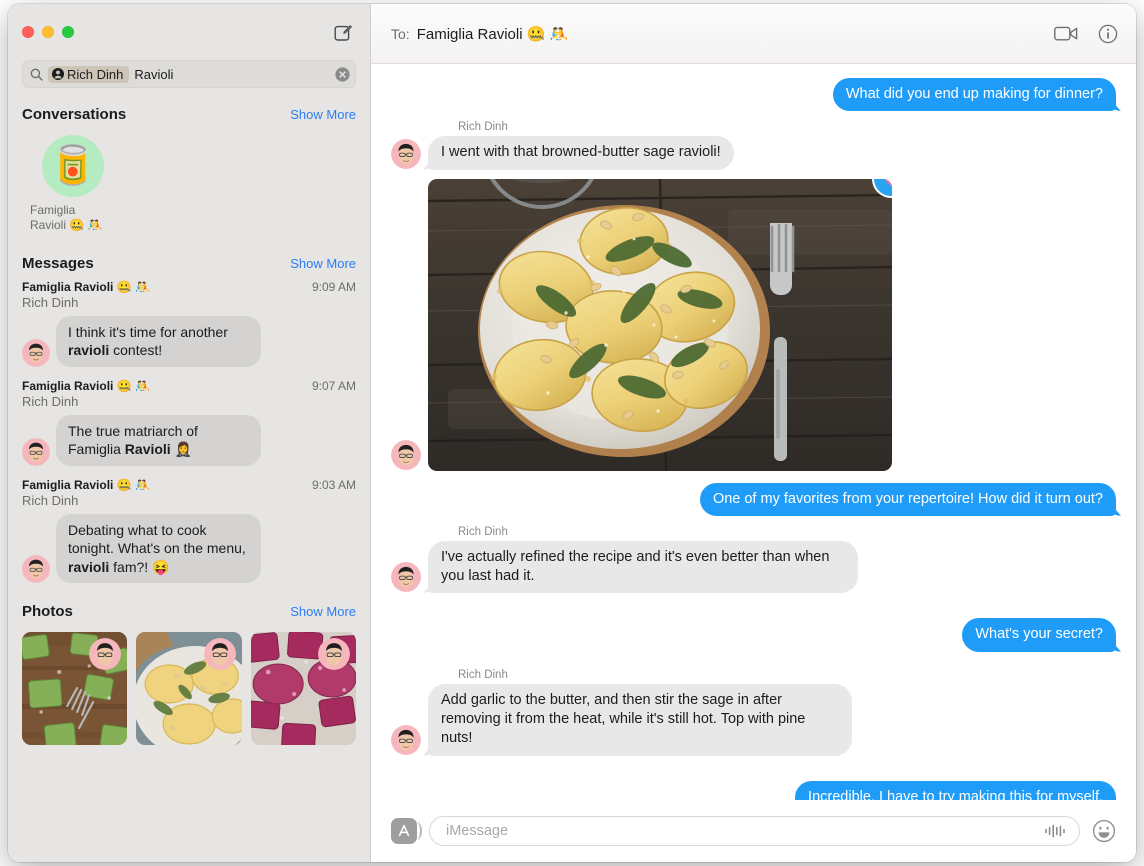 The image size is (1144, 866). What do you see at coordinates (154, 74) in the screenshot?
I see `search-query-text: Ravioli` at bounding box center [154, 74].